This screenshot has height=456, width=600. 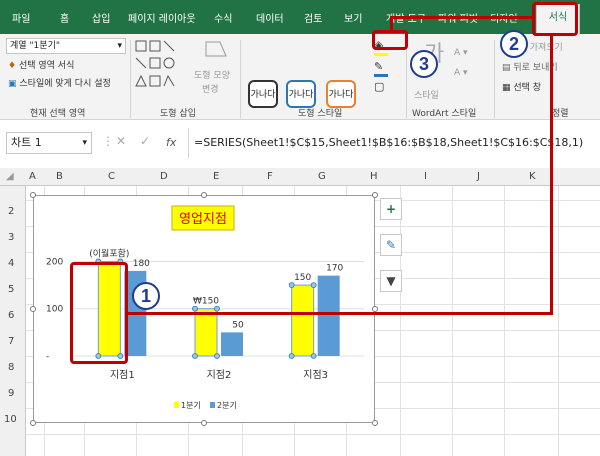 I want to click on shape-effects-button: ▢, so click(x=388, y=89).